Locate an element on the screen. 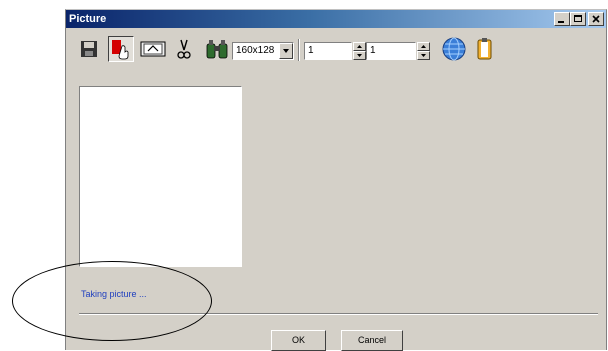 Image resolution: width=608 pixels, height=351 pixels. capture-icon is located at coordinates (120, 50).